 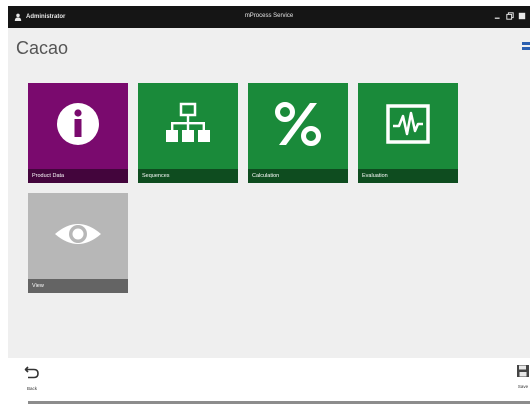 I want to click on restore-button, so click(x=510, y=16).